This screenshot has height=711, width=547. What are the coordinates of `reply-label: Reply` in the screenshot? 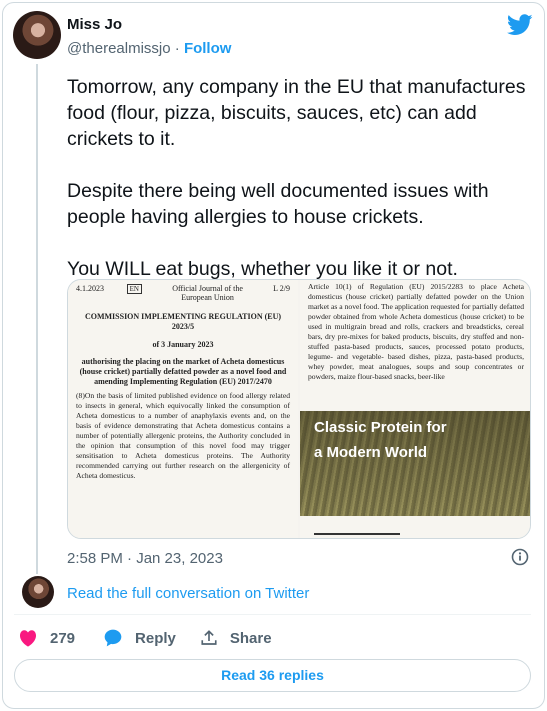 It's located at (155, 638).